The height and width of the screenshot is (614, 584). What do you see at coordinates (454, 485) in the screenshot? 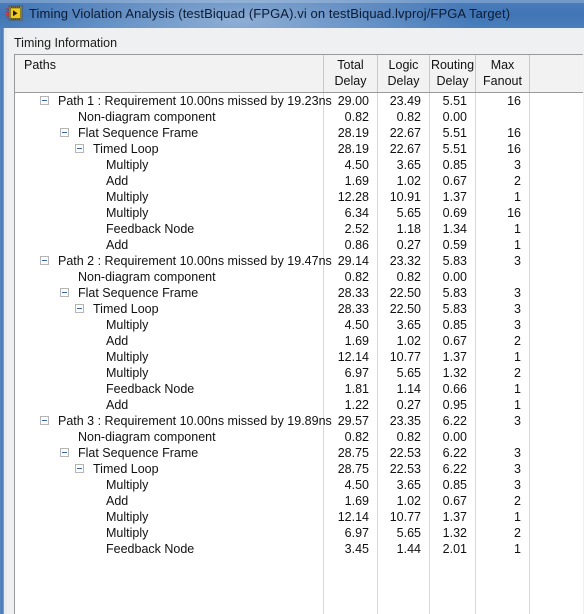
I see `cell-routing: 0.85` at bounding box center [454, 485].